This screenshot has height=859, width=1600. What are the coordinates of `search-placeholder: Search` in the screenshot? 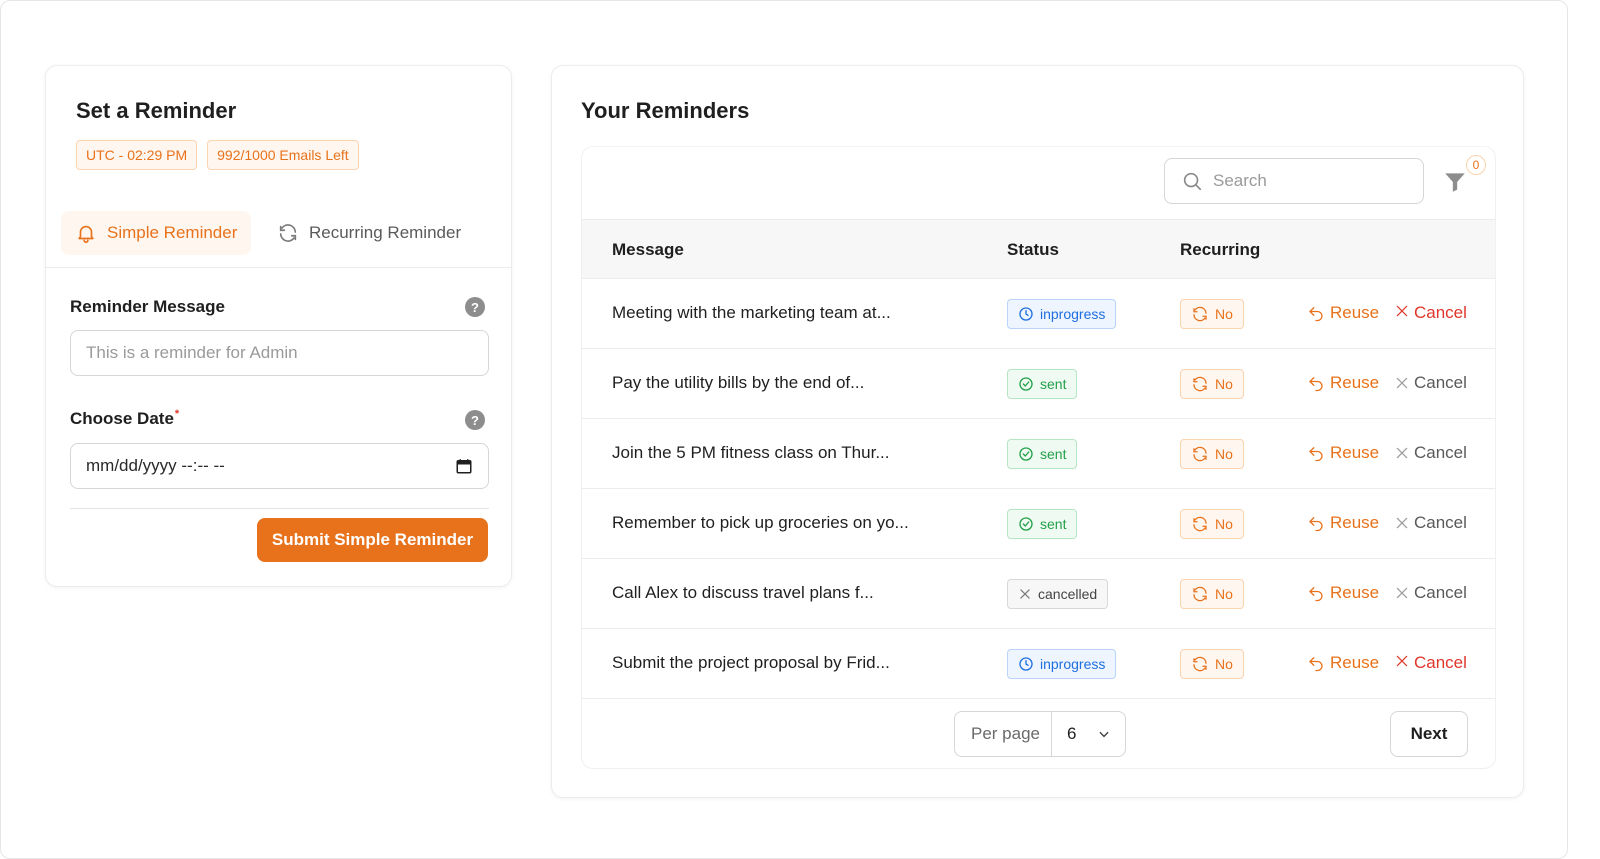 It's located at (1240, 180).